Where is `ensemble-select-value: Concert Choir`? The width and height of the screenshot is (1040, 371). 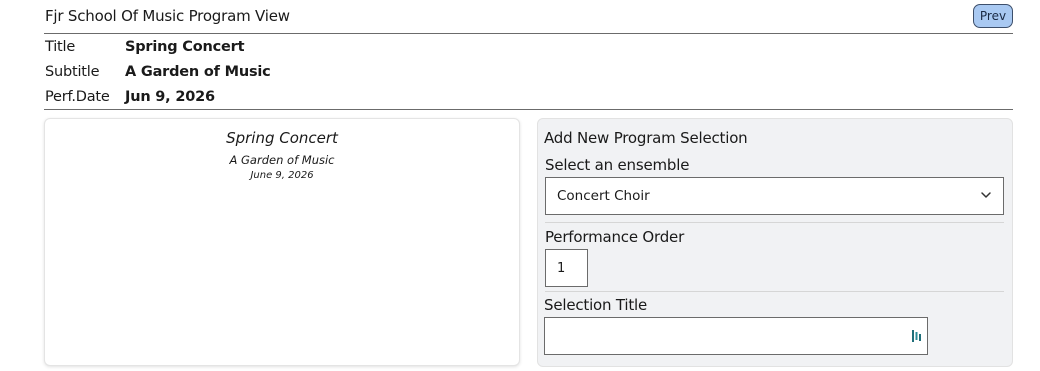
ensemble-select-value: Concert Choir is located at coordinates (603, 196).